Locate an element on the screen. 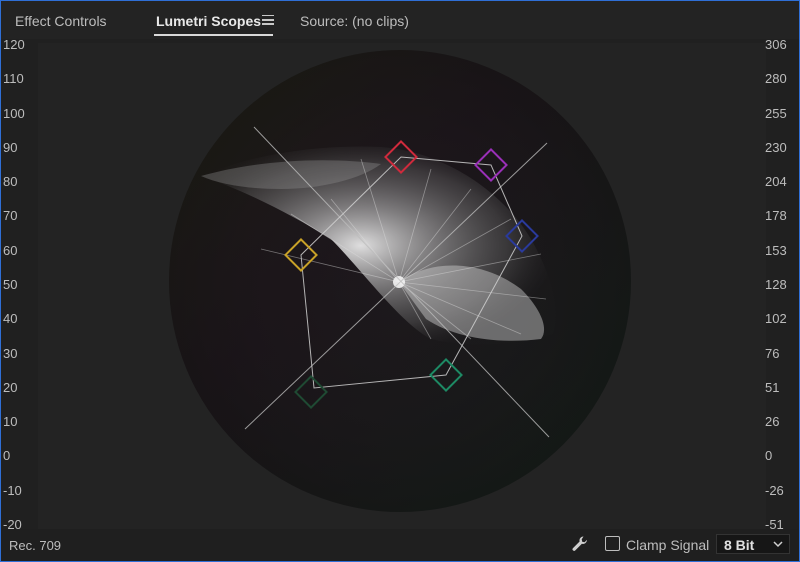 The height and width of the screenshot is (562, 800). signal-core is located at coordinates (399, 282).